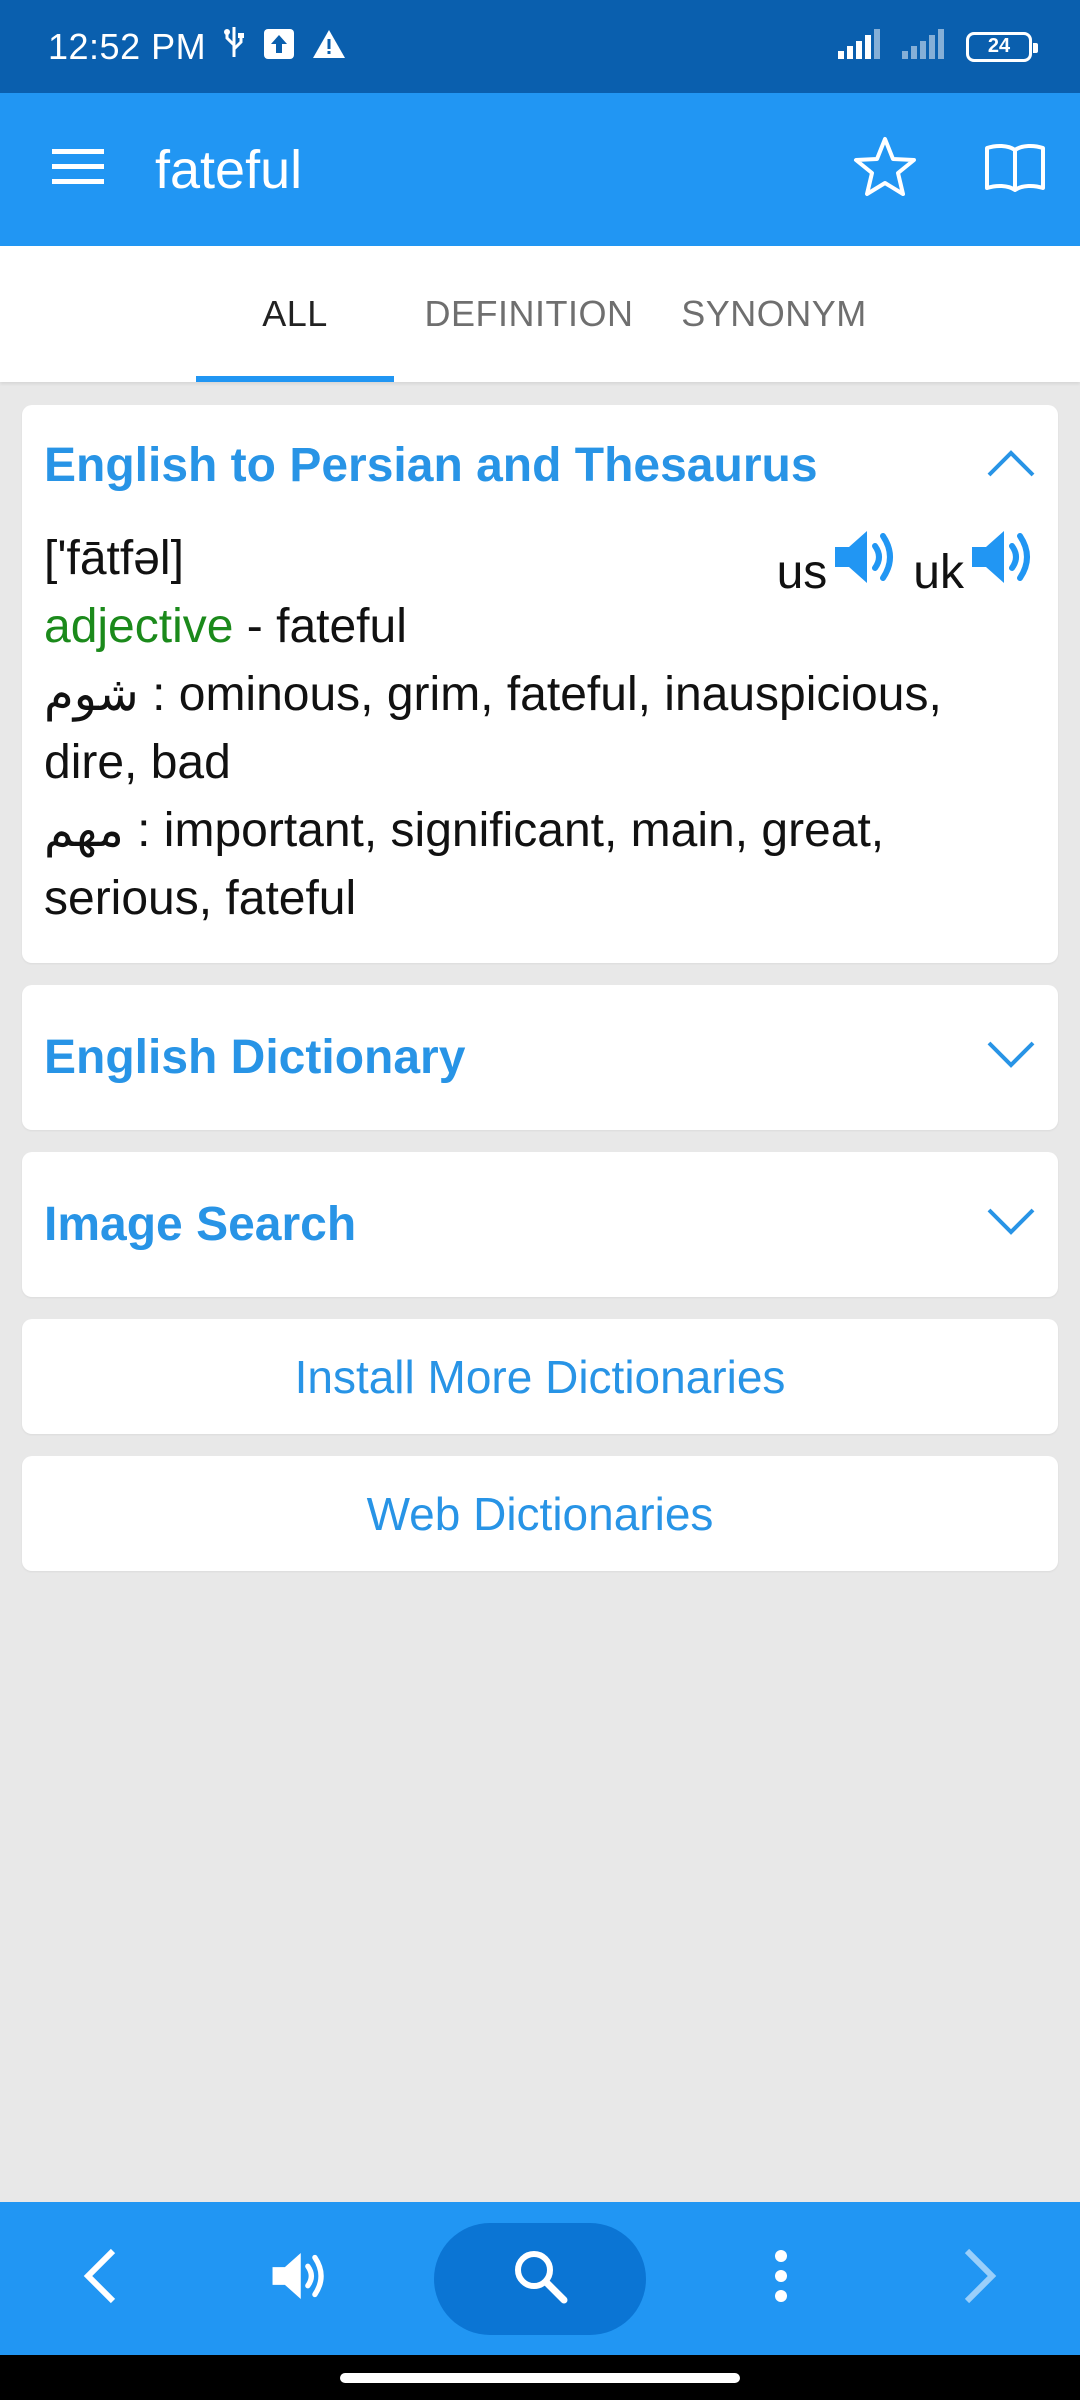 This screenshot has width=1080, height=2400. I want to click on star-icon, so click(885, 169).